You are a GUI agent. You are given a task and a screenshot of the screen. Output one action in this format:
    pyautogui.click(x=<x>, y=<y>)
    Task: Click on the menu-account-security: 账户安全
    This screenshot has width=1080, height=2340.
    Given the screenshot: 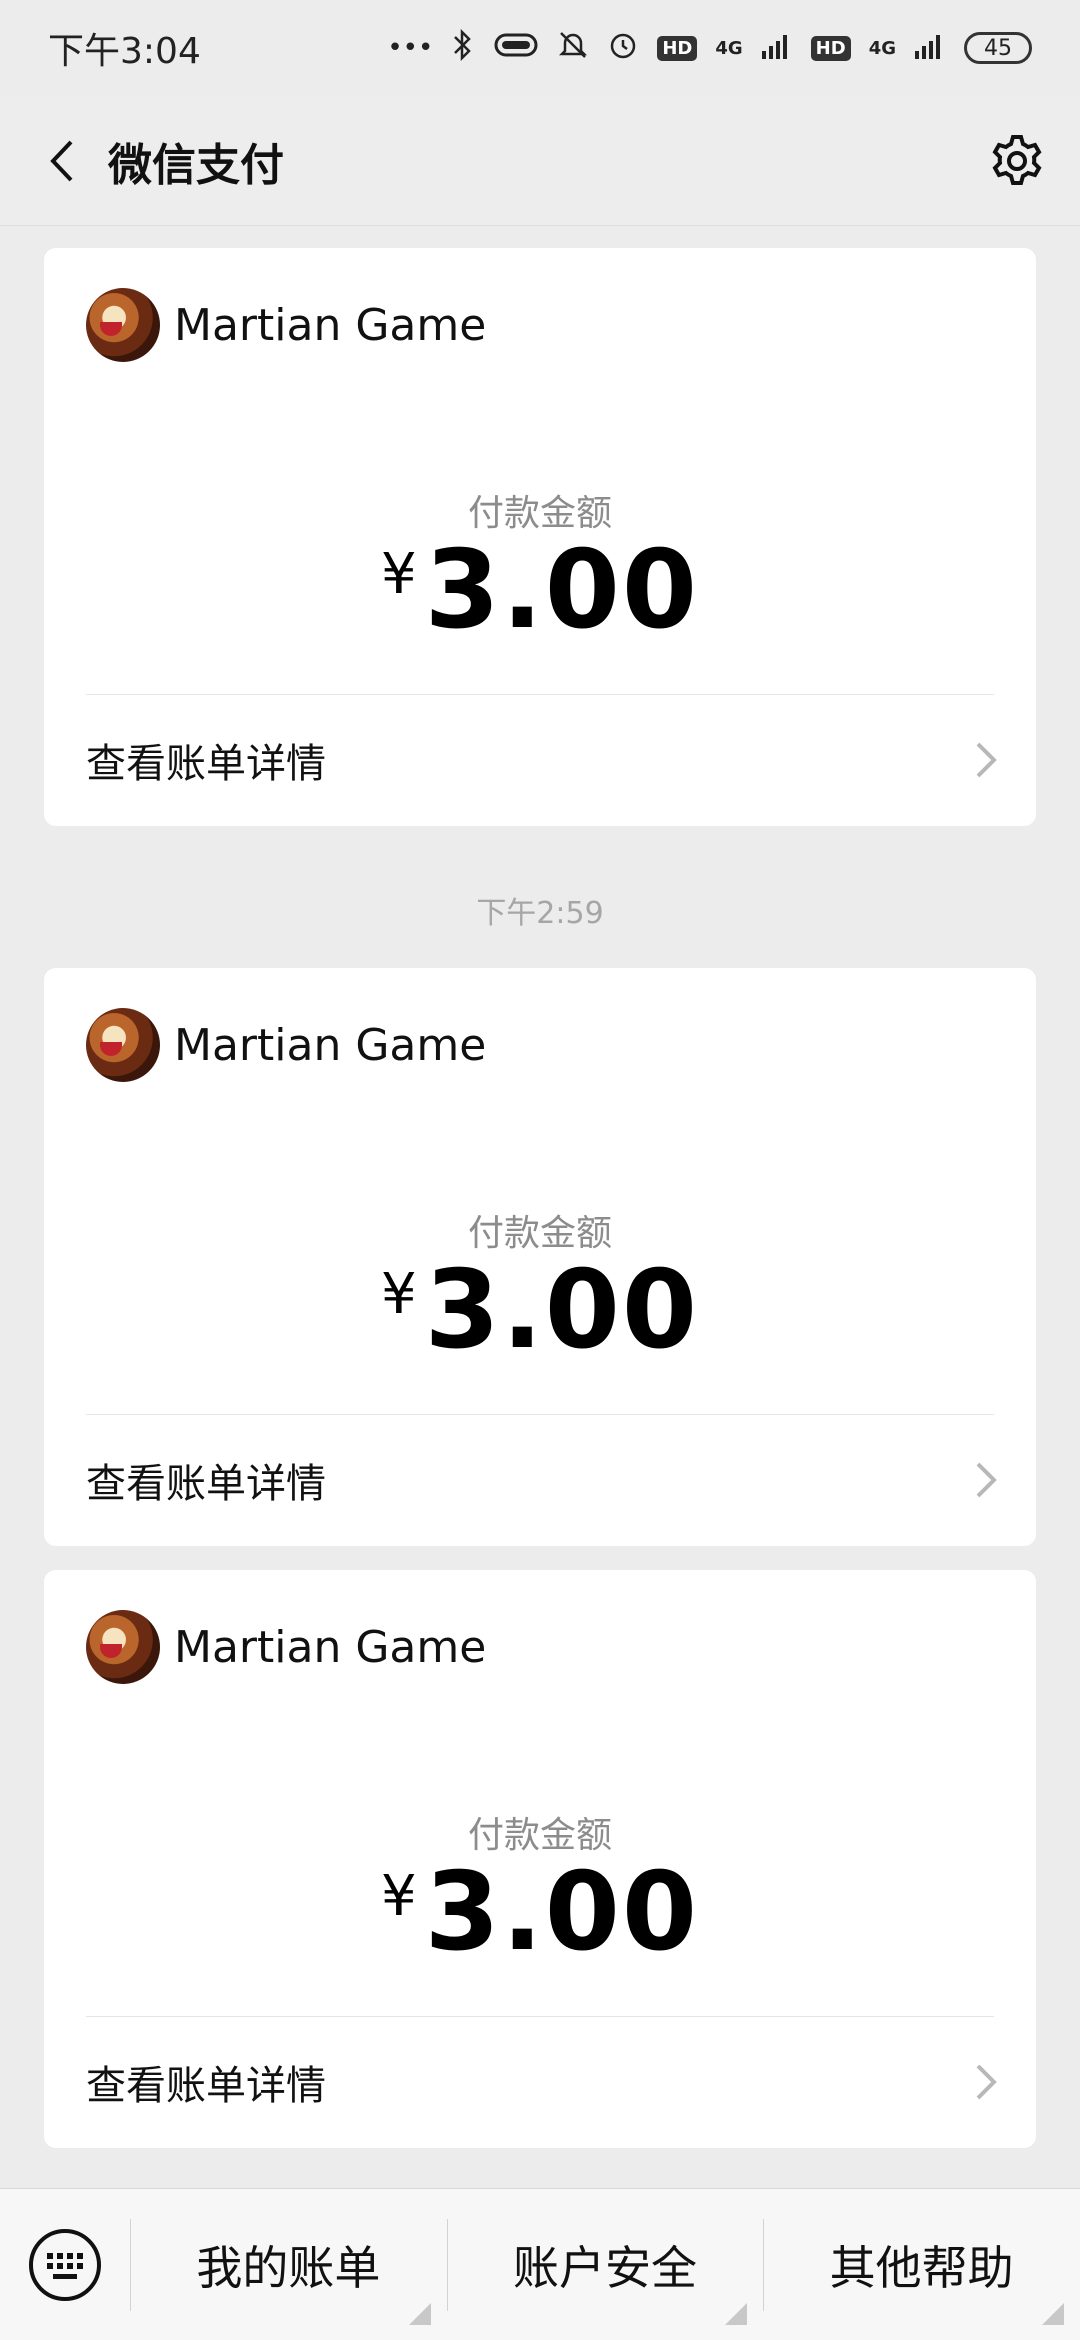 What is the action you would take?
    pyautogui.click(x=605, y=2264)
    